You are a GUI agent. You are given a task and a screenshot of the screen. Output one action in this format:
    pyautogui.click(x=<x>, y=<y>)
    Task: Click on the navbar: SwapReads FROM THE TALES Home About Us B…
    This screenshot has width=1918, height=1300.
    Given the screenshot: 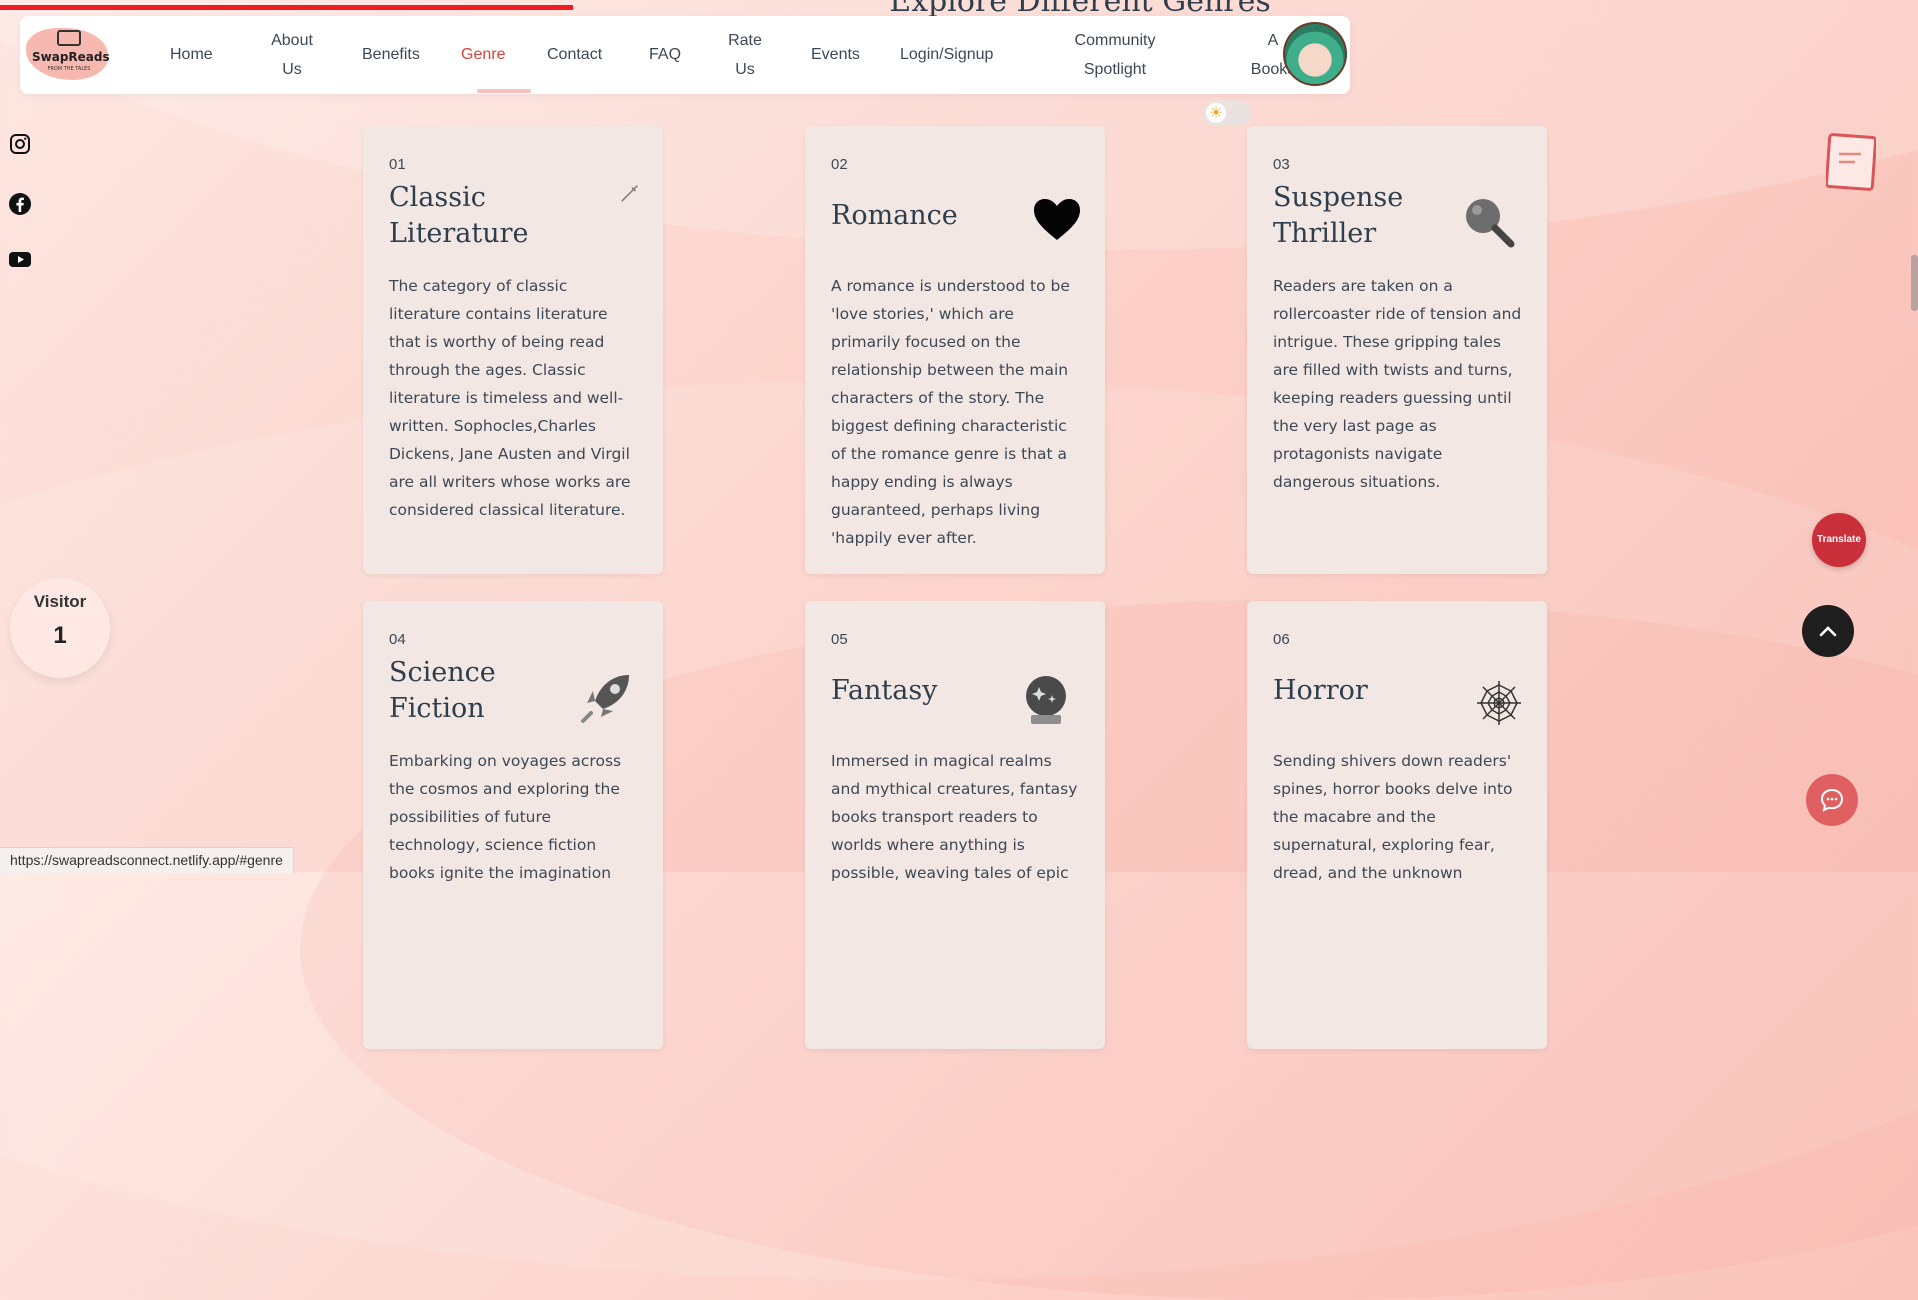 What is the action you would take?
    pyautogui.click(x=685, y=55)
    